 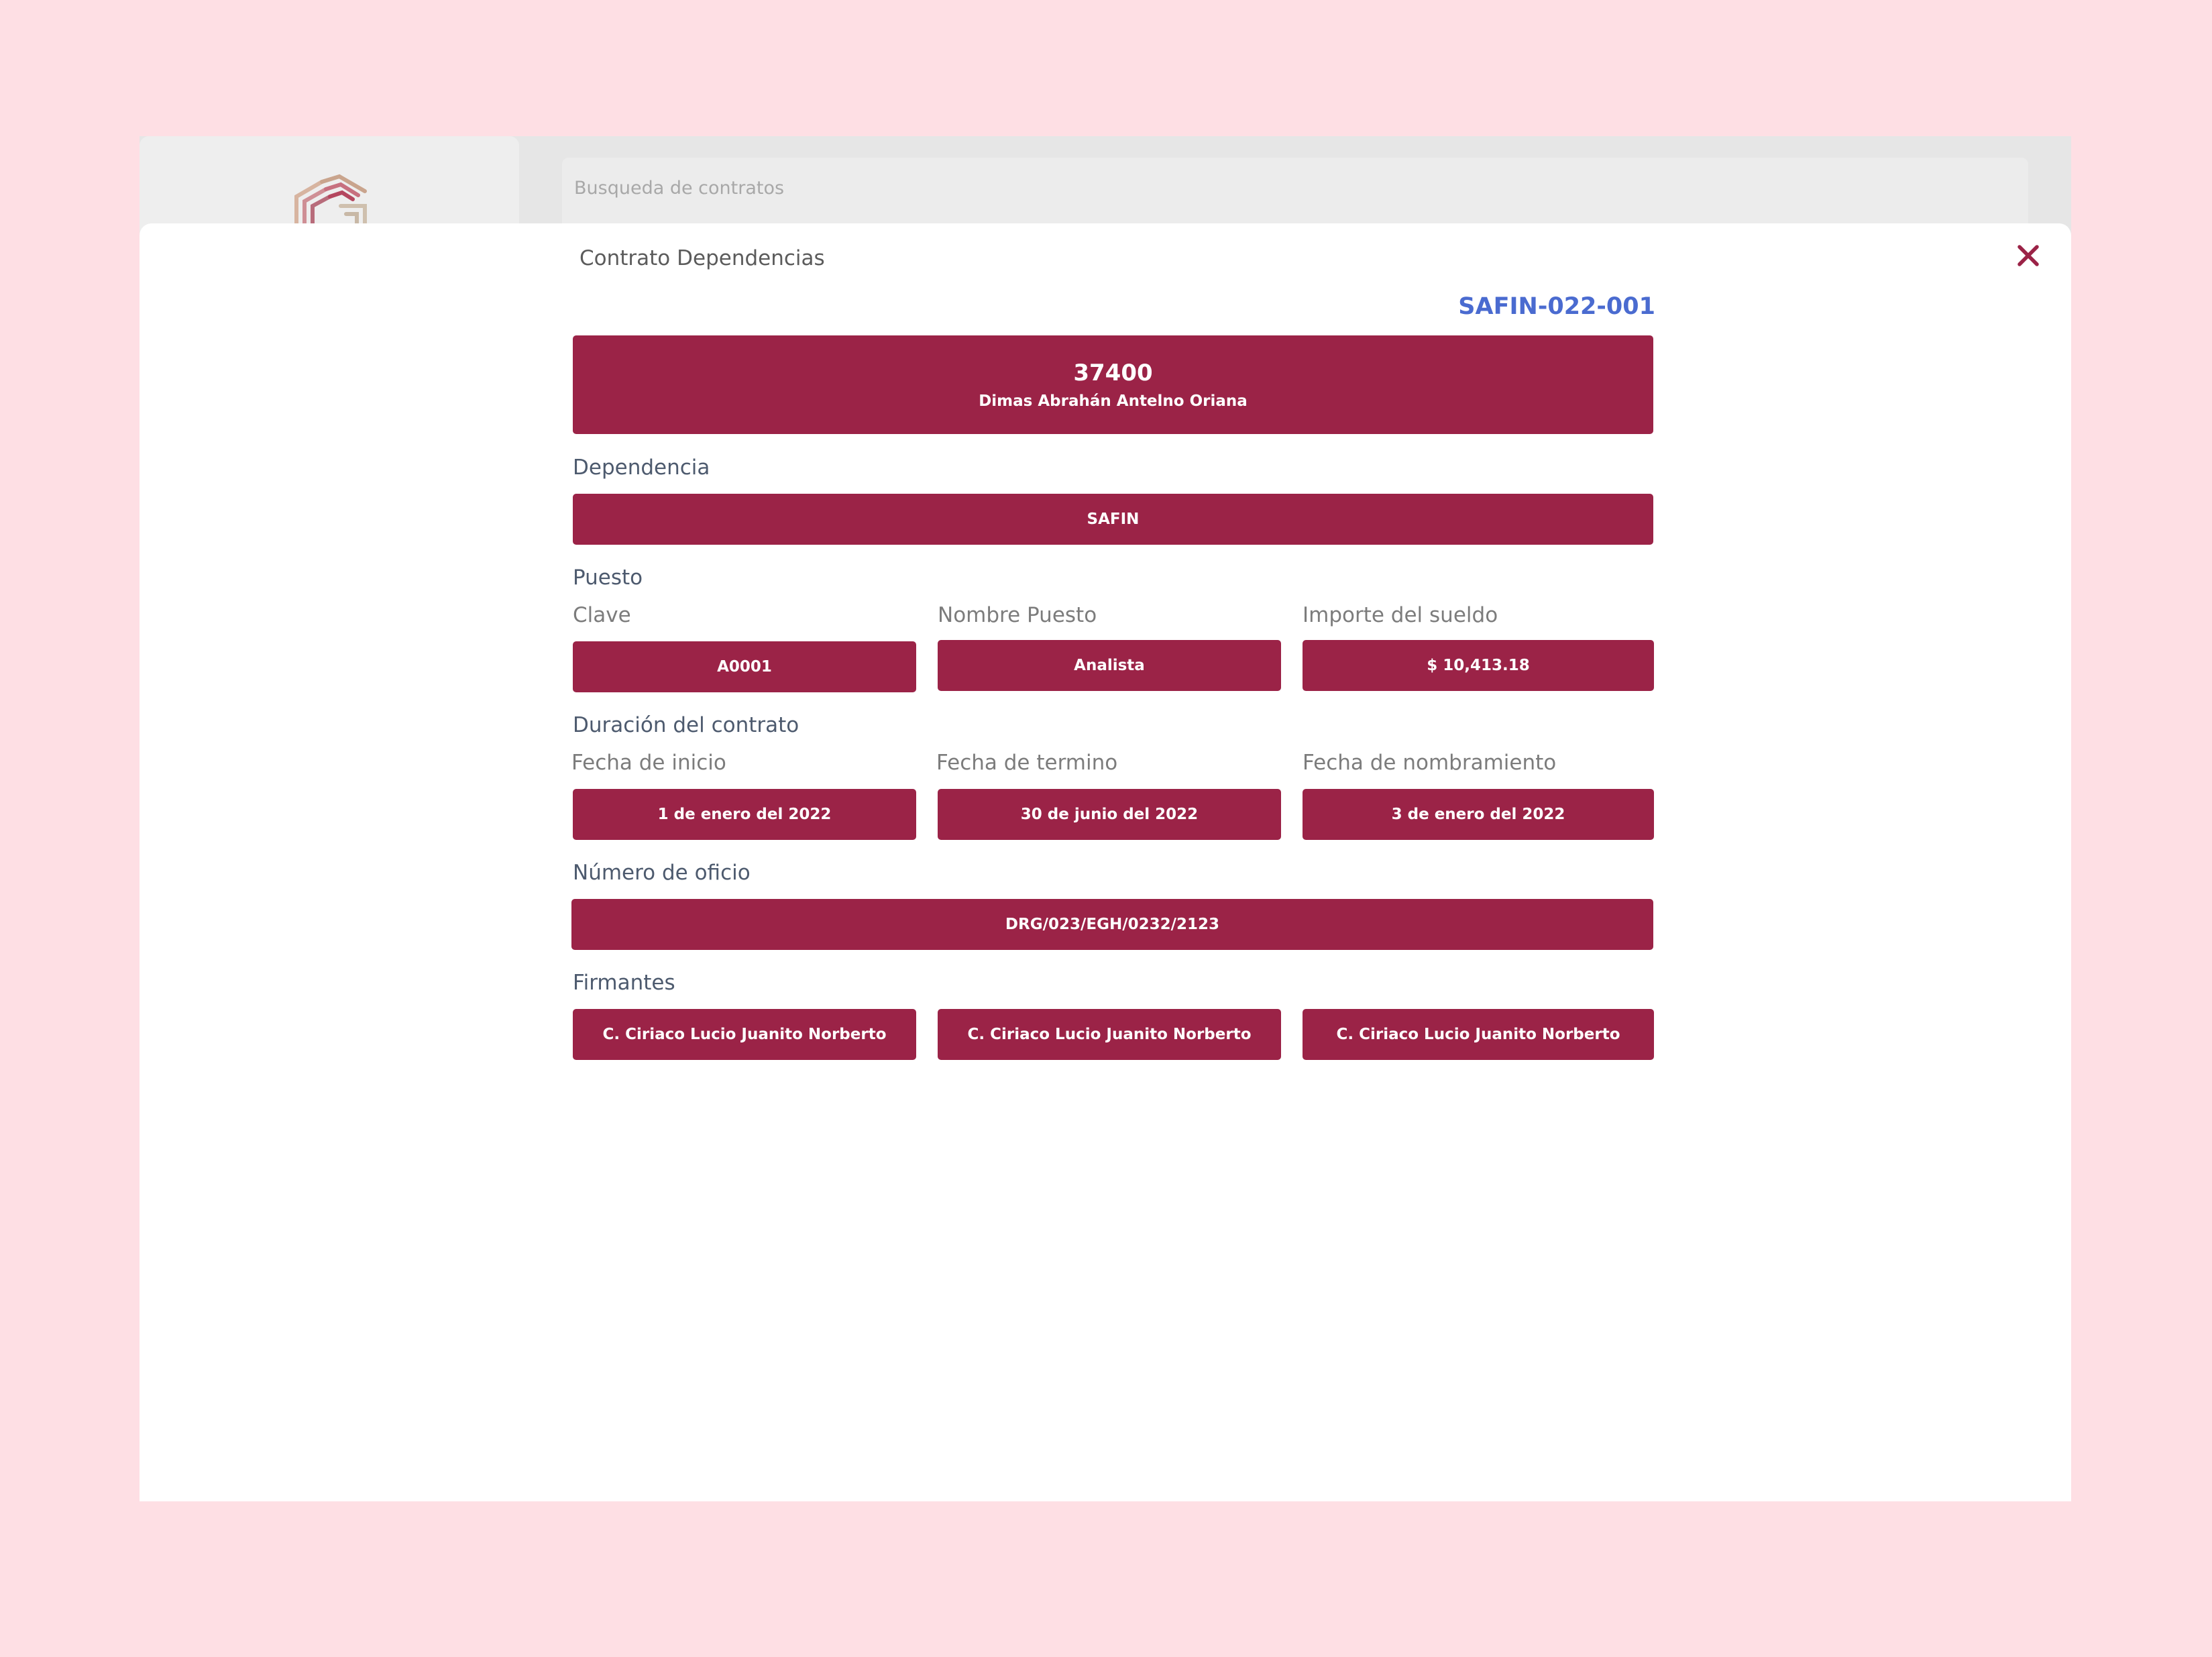 I want to click on clave-label: Clave, so click(x=602, y=615).